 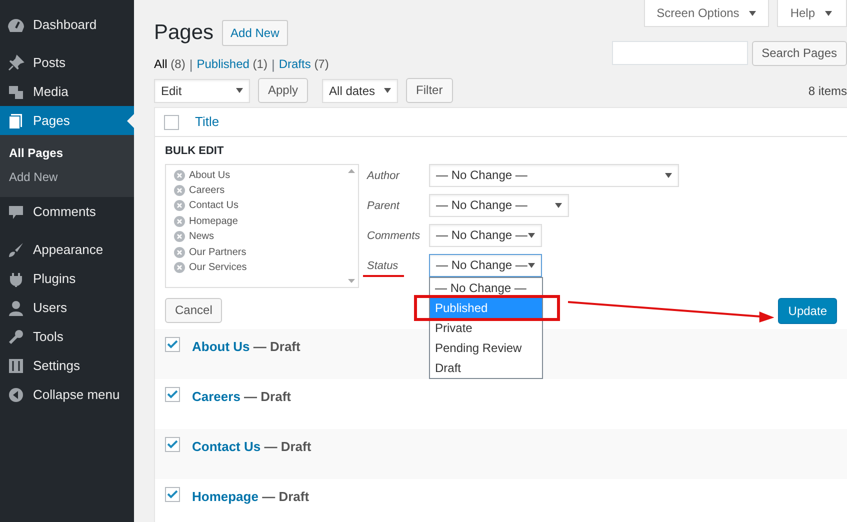 What do you see at coordinates (351, 280) in the screenshot?
I see `scroll-down-icon` at bounding box center [351, 280].